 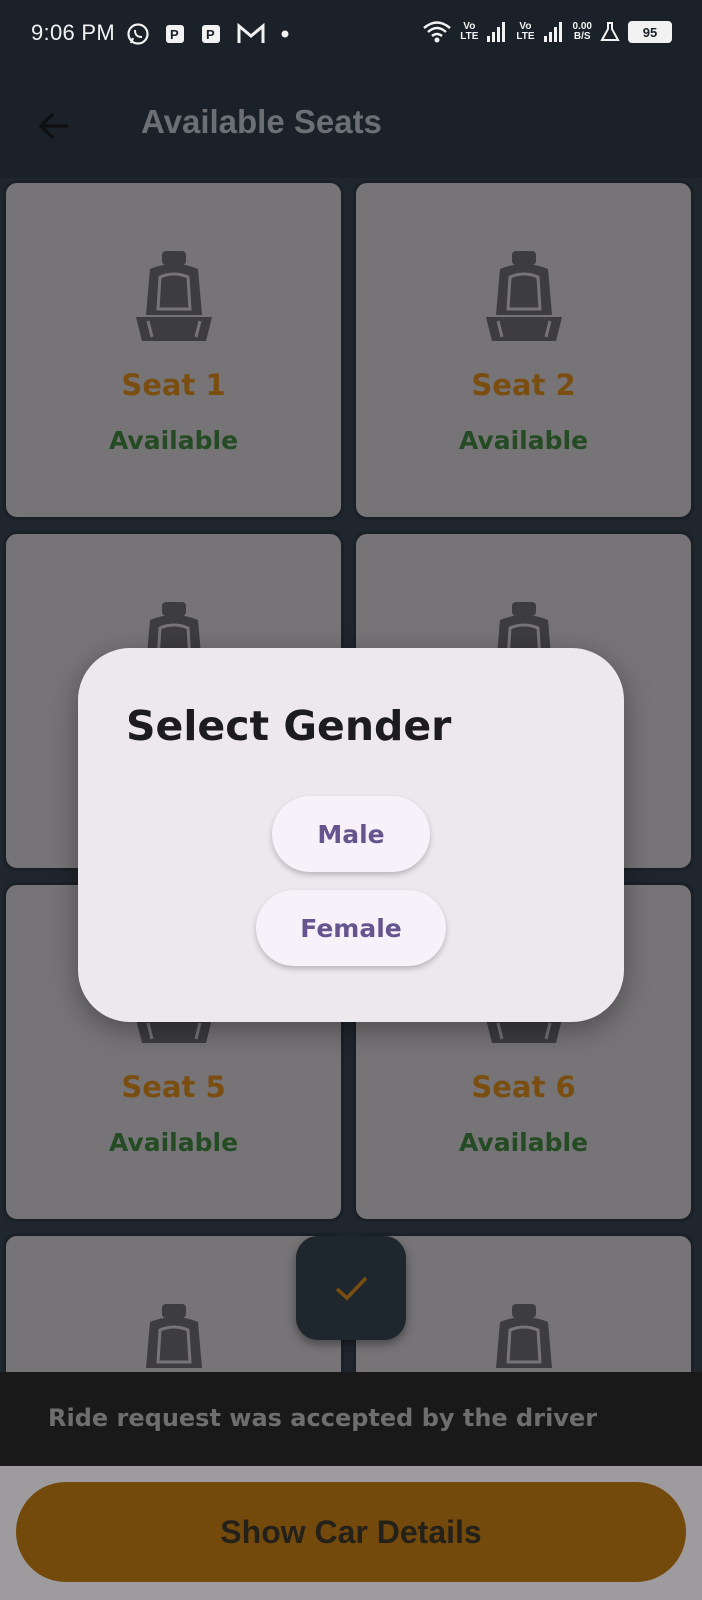 I want to click on app-bar: Available Seats, so click(x=351, y=124).